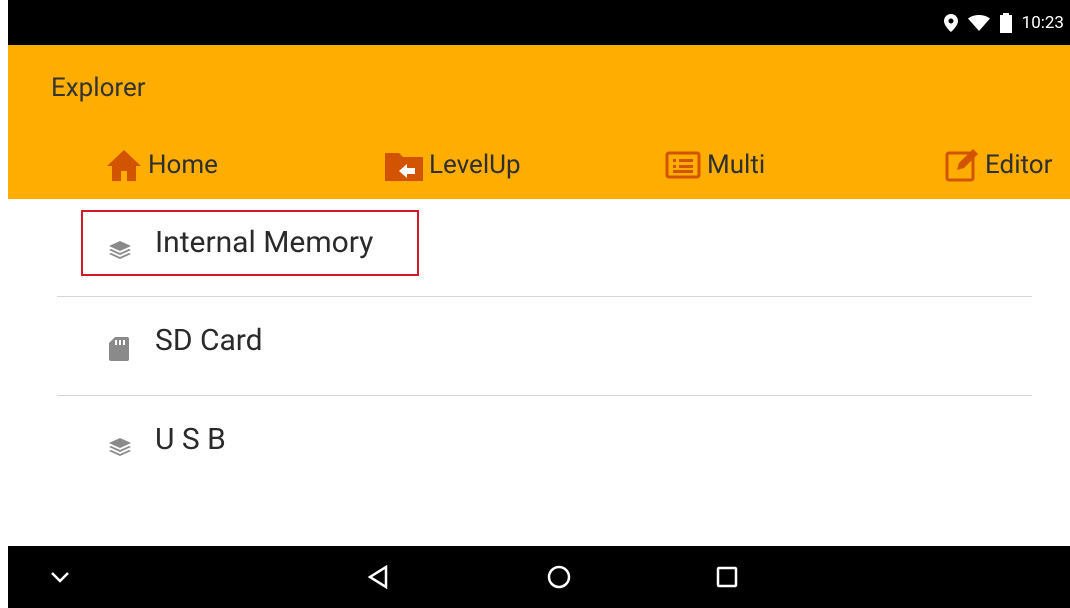  What do you see at coordinates (736, 165) in the screenshot?
I see `multi-label: Multi` at bounding box center [736, 165].